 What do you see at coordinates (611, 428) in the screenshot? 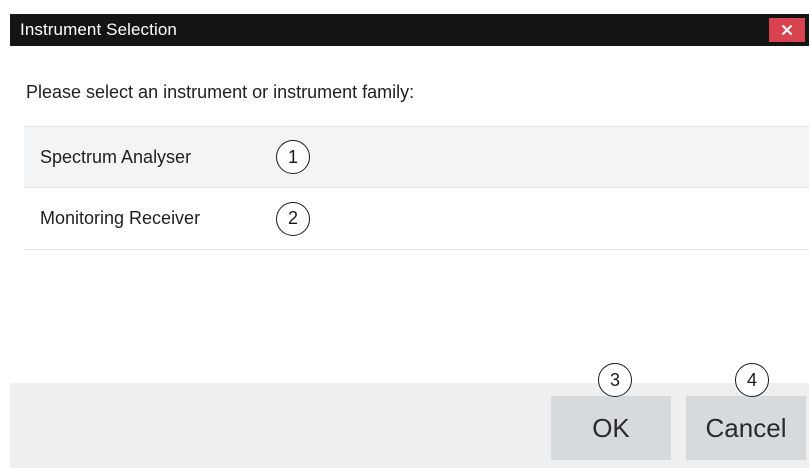
I see `ok-button: OK` at bounding box center [611, 428].